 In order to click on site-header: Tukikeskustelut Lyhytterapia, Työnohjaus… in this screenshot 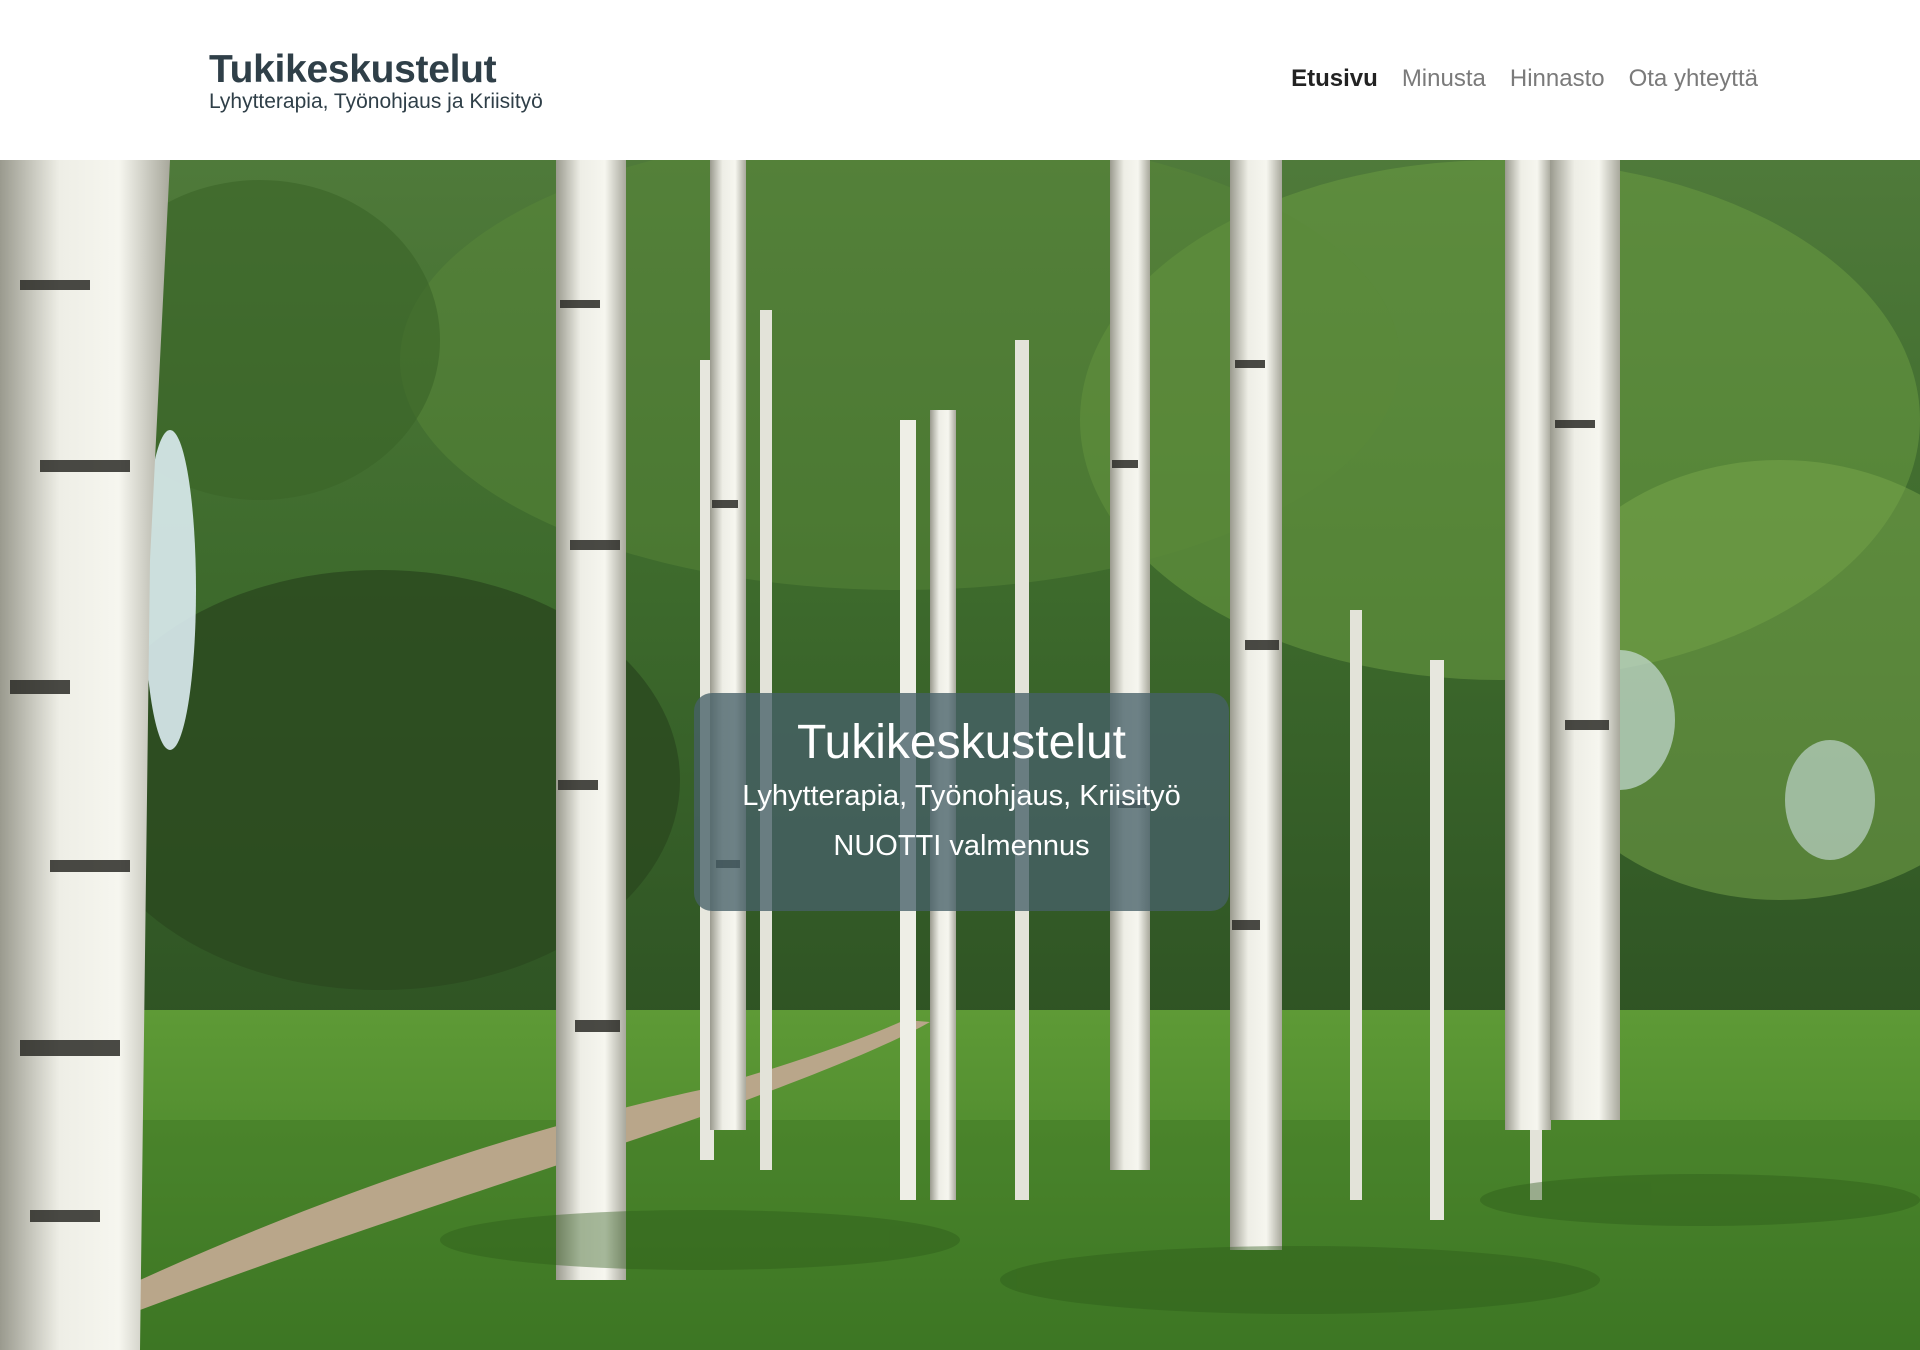, I will do `click(960, 80)`.